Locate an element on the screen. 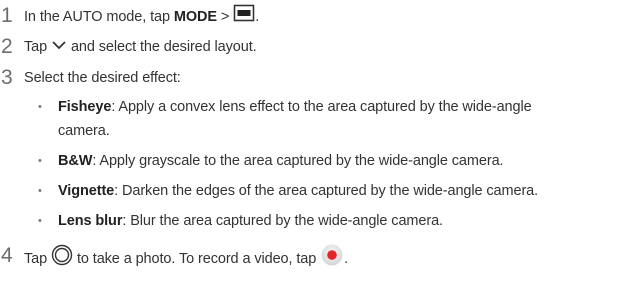  step-number: 1 is located at coordinates (7, 15).